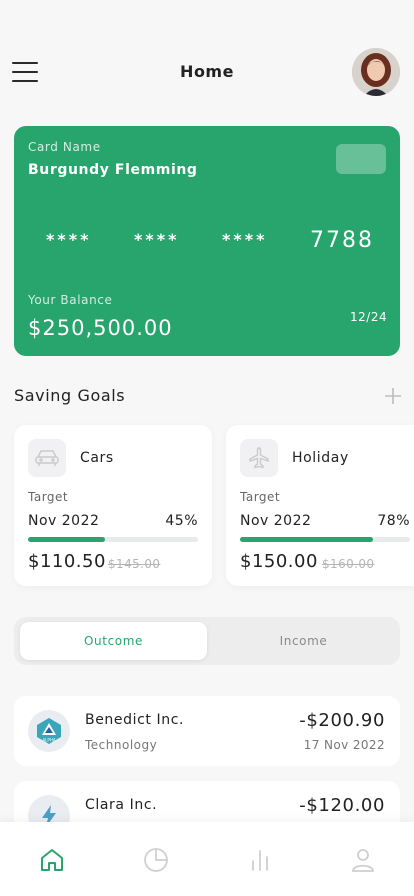 The width and height of the screenshot is (414, 896). I want to click on card-number-mask-1: ****, so click(69, 239).